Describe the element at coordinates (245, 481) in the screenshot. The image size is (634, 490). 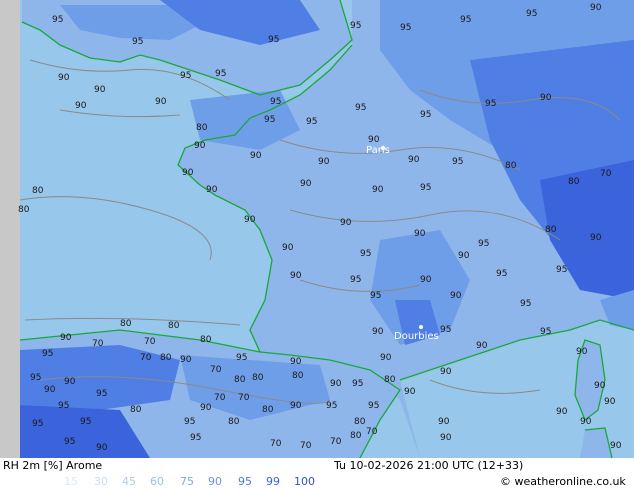
I see `legend-value-95: 95` at that location.